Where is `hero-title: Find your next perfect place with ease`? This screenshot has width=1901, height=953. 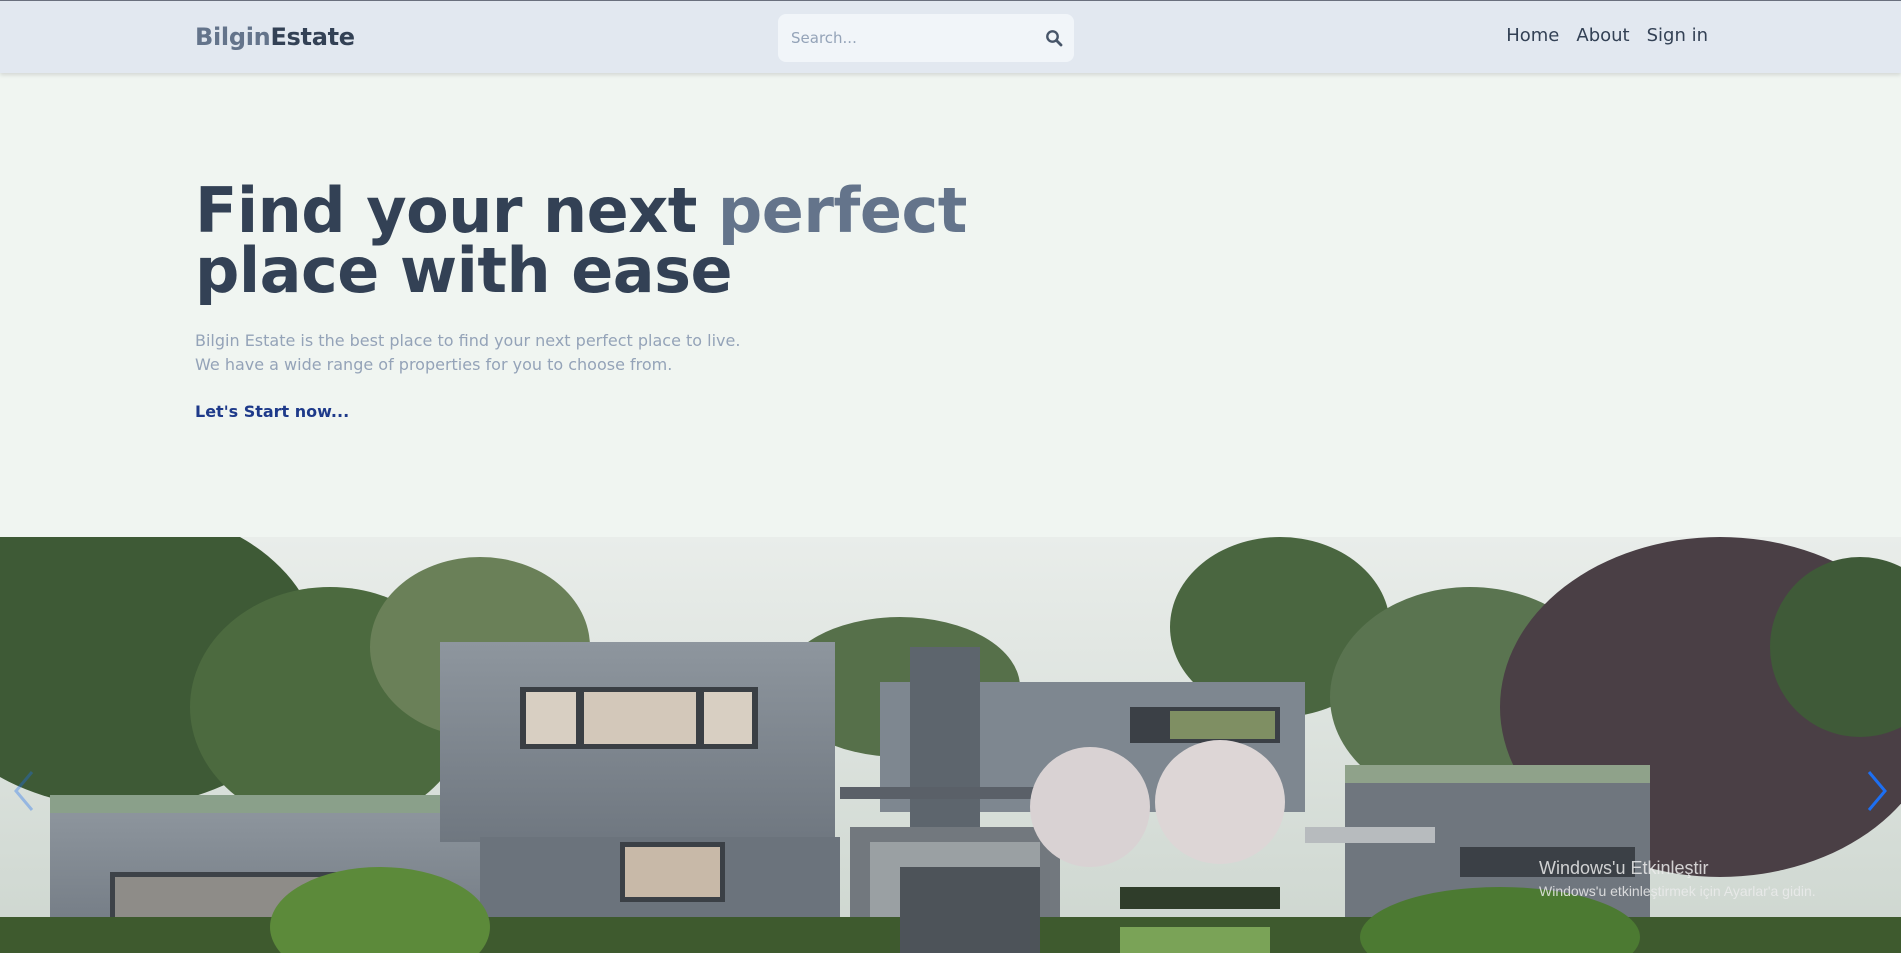
hero-title: Find your next perfect place with ease is located at coordinates (585, 241).